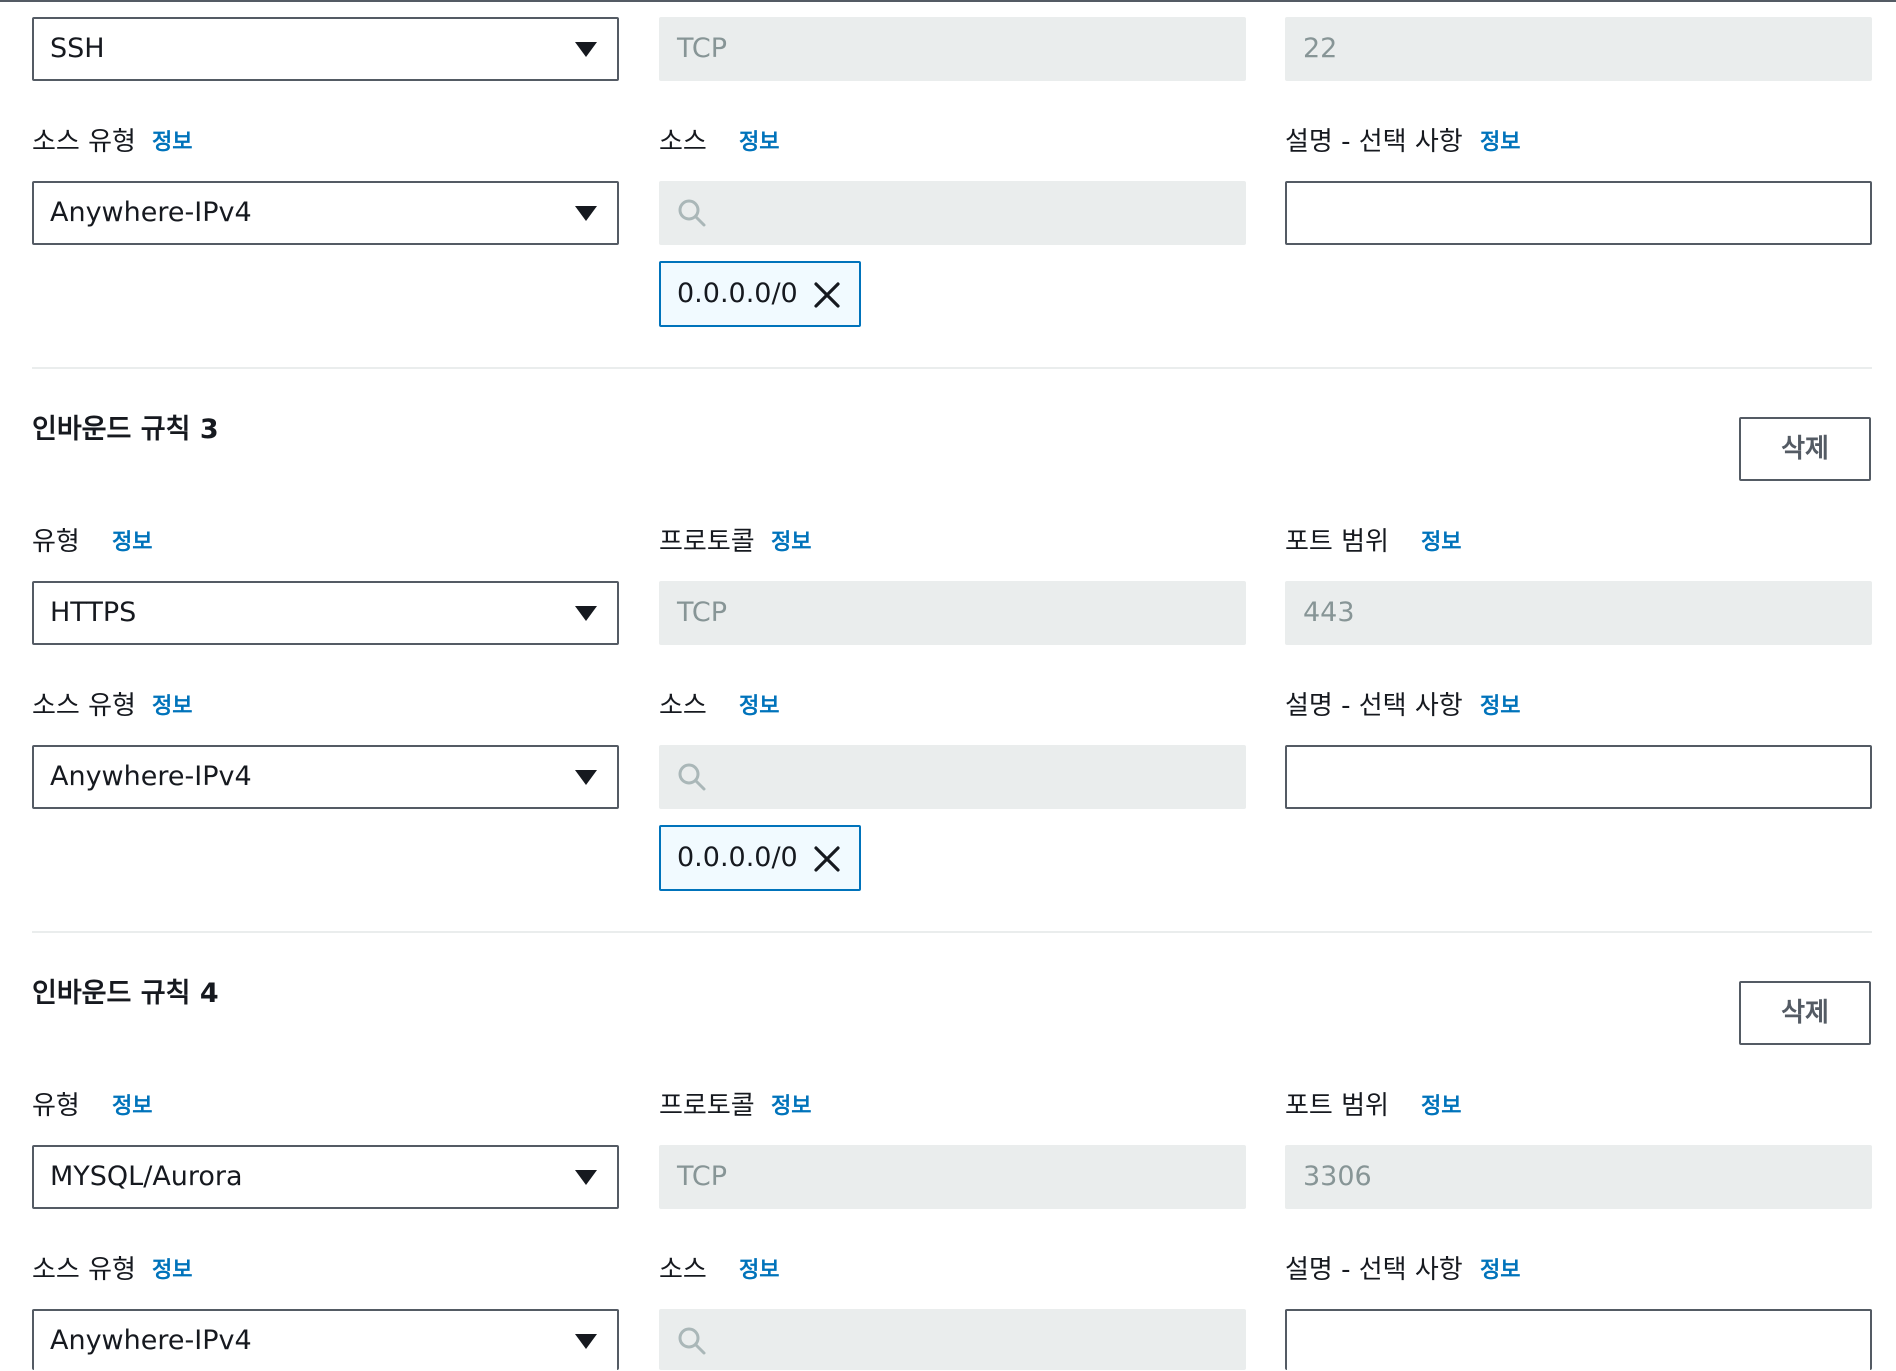 The width and height of the screenshot is (1896, 1371). Describe the element at coordinates (791, 1107) in the screenshot. I see `rule-4-protocol-info-link: 정보` at that location.